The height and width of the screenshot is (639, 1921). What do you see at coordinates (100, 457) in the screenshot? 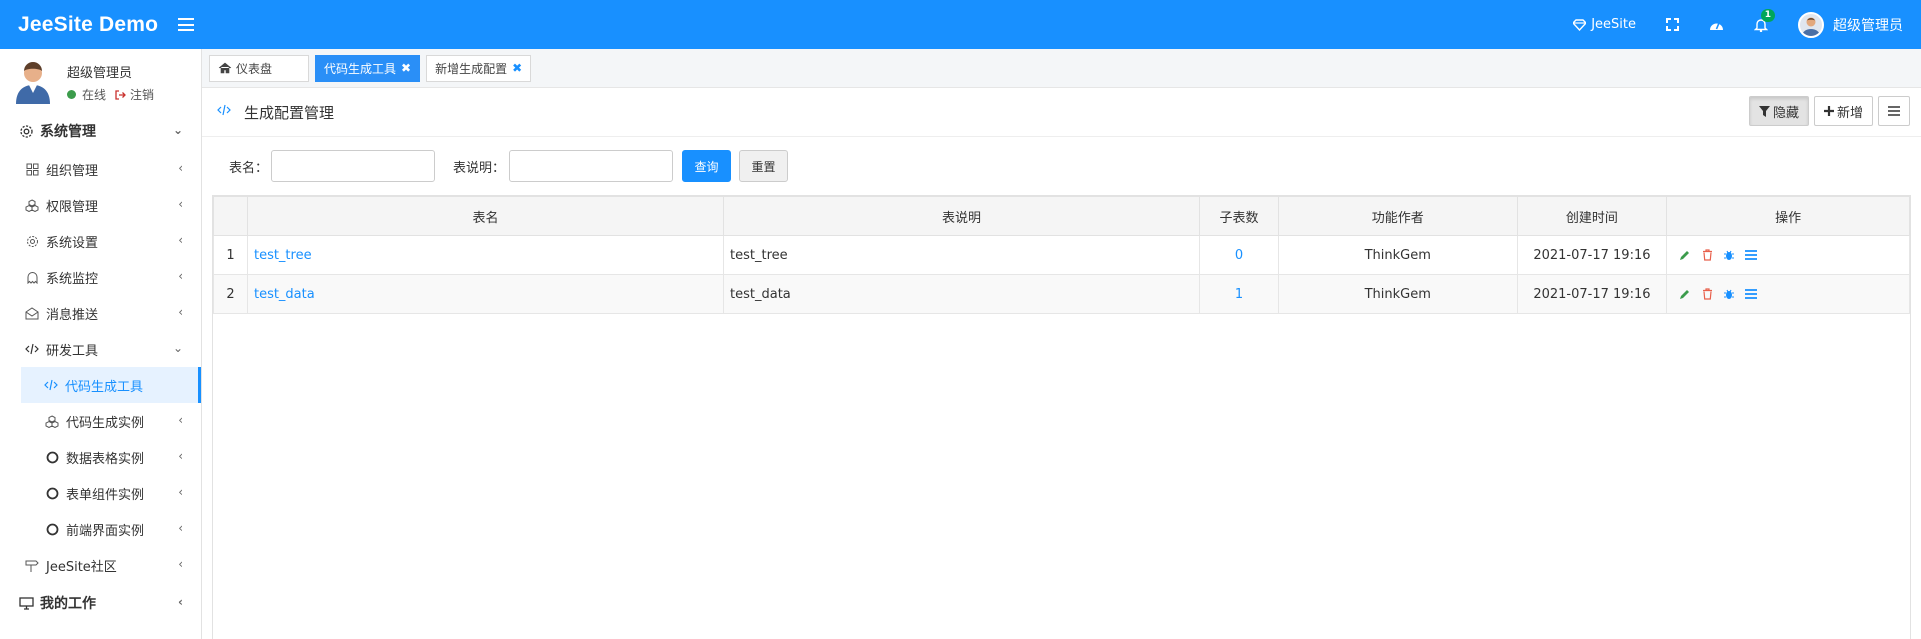
I see `sidebar-item-datagrid-demo: 数据表格实例 ‹` at bounding box center [100, 457].